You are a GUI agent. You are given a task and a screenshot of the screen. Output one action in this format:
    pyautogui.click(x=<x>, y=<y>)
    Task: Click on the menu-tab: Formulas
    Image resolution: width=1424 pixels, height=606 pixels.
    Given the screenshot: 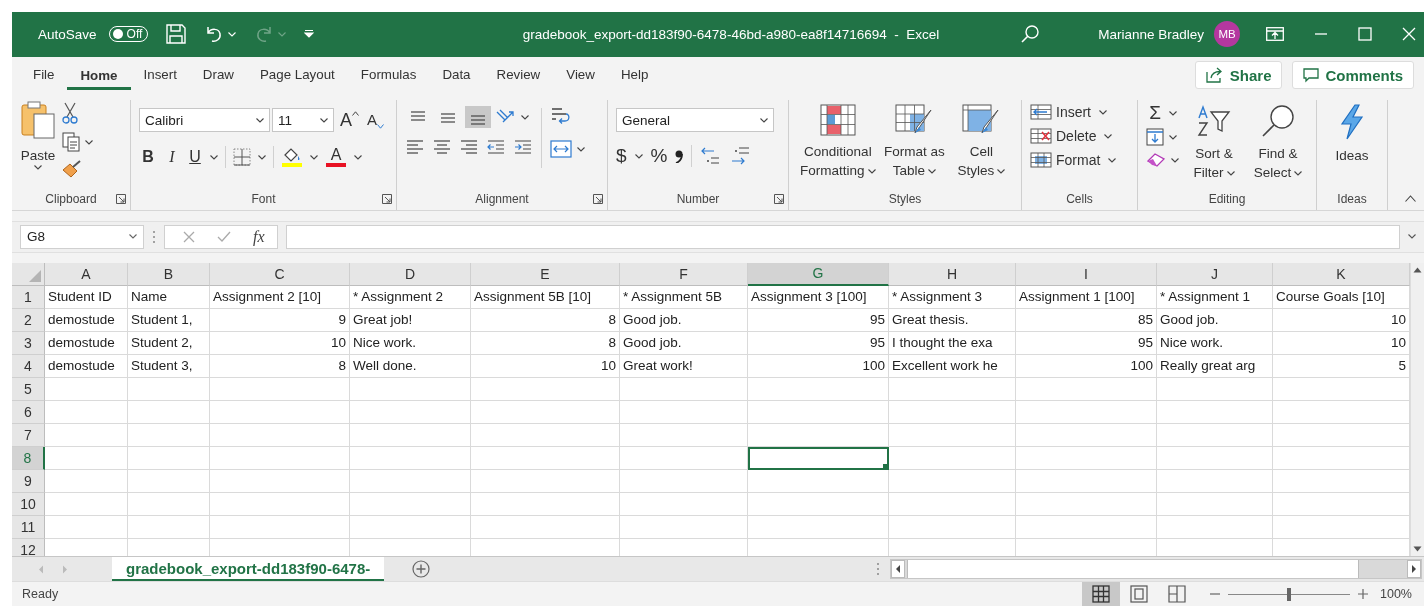 What is the action you would take?
    pyautogui.click(x=388, y=75)
    